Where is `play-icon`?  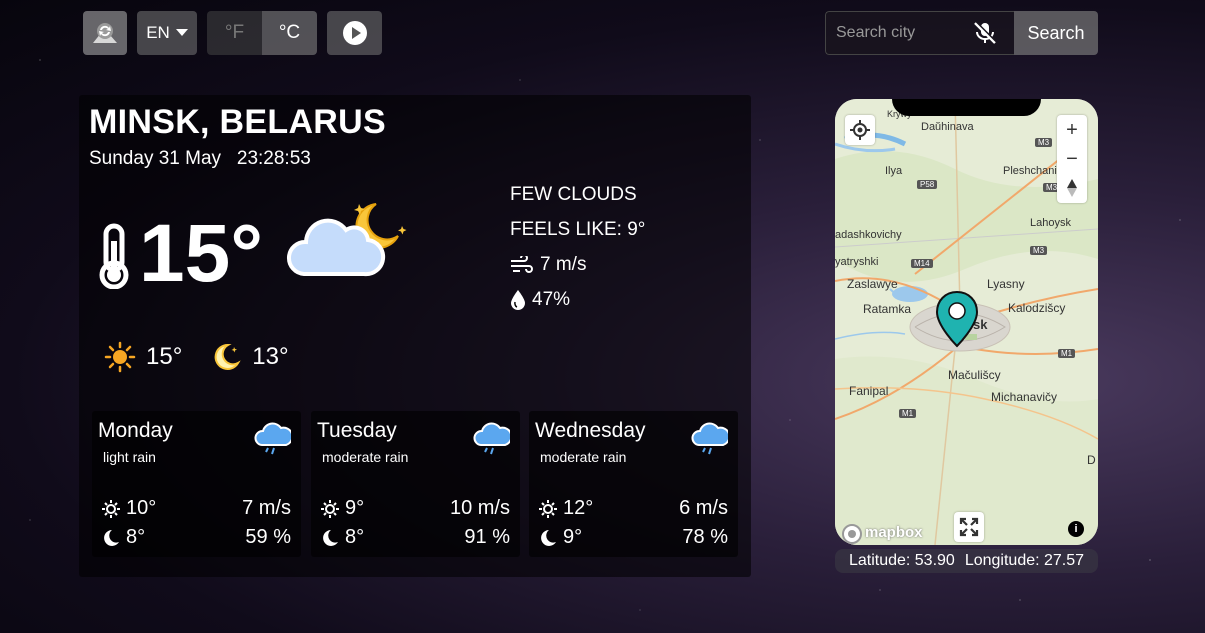 play-icon is located at coordinates (354, 33).